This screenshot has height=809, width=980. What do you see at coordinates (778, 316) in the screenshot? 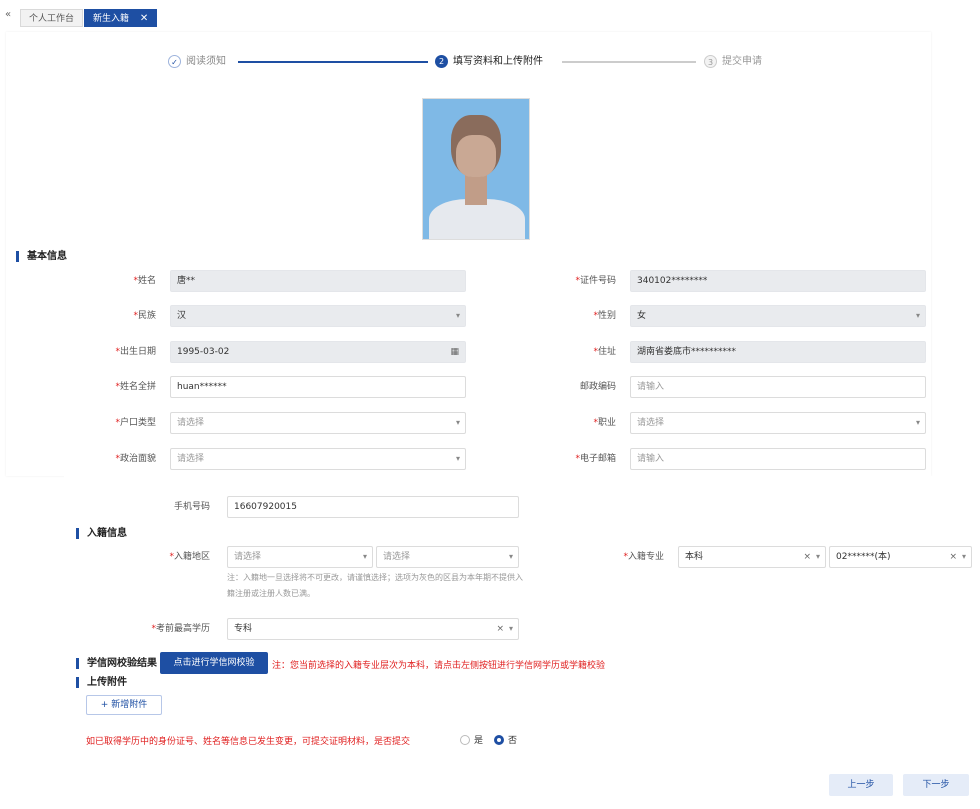
I see `gender-select: 女 ▾` at bounding box center [778, 316].